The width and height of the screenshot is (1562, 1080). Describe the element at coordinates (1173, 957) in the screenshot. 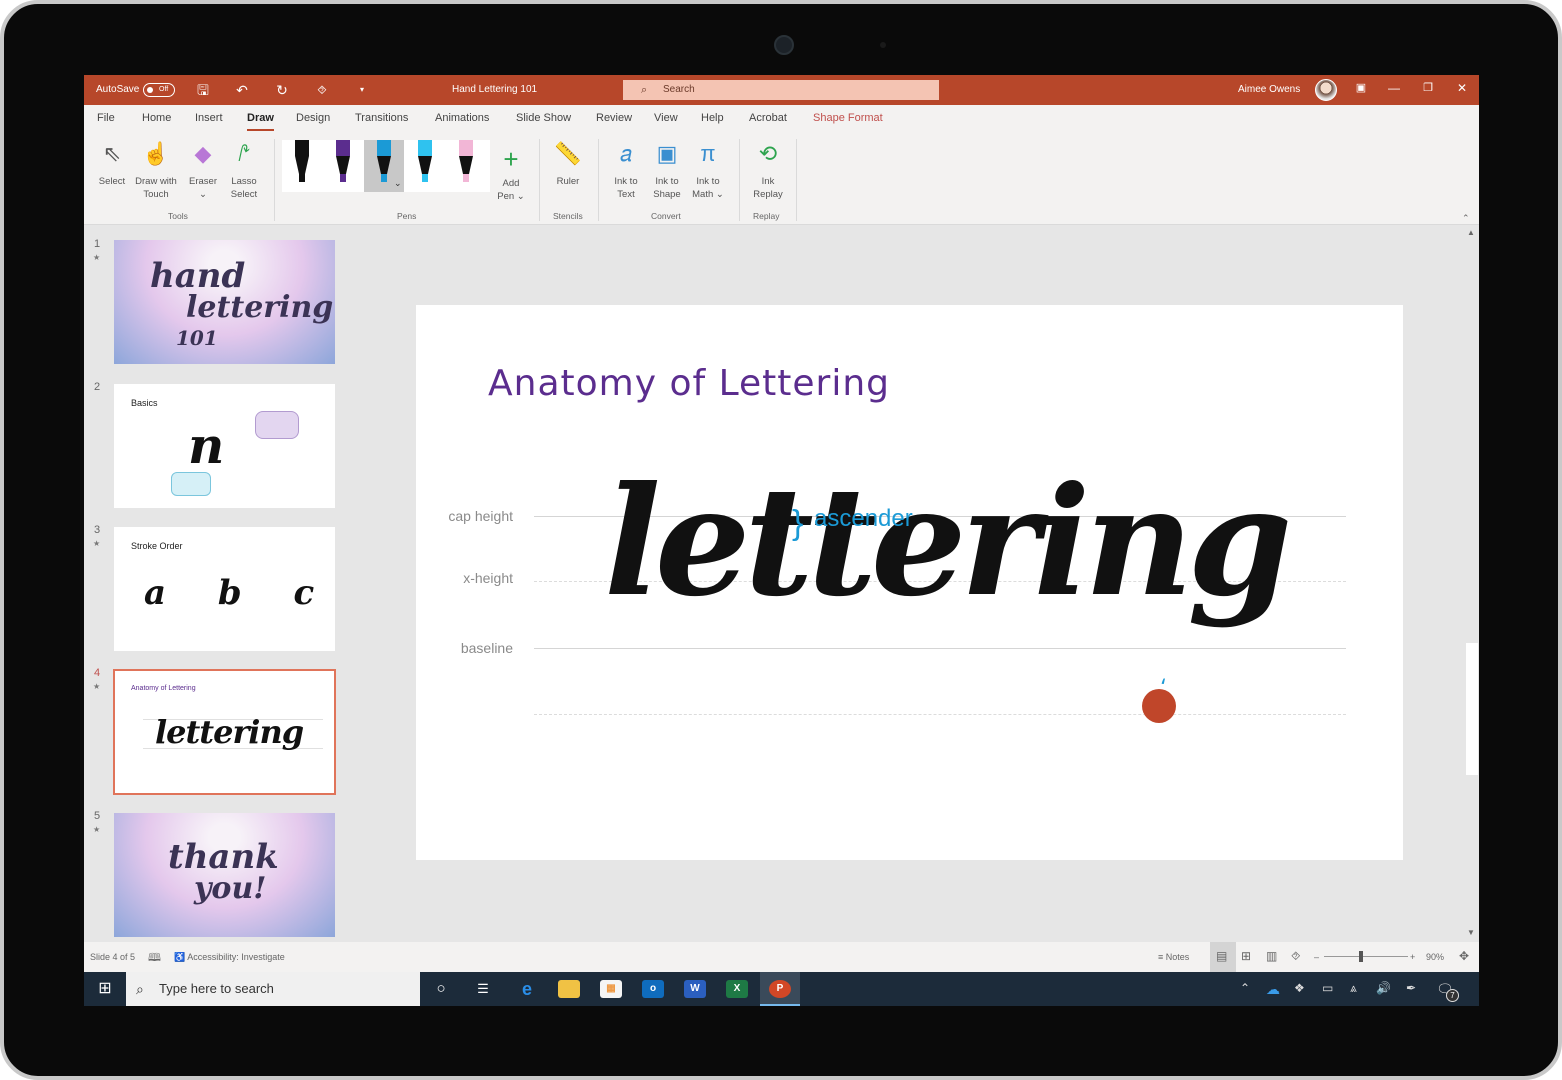

I see `notes-button: ≡ Notes` at that location.